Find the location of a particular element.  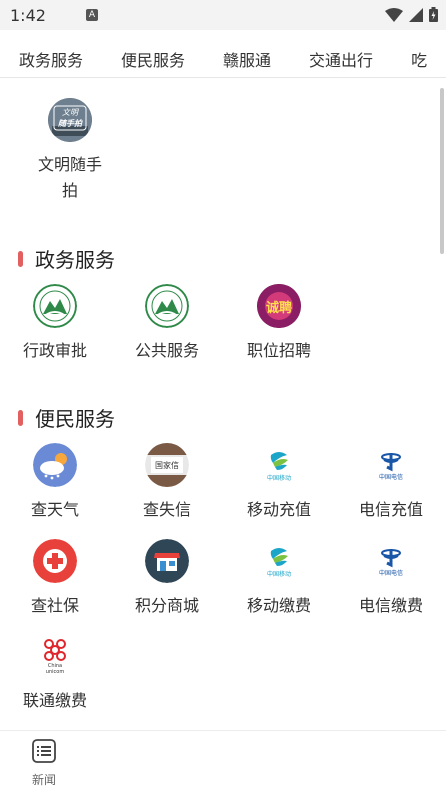

tab-traffic: 交通出行 is located at coordinates (341, 59).